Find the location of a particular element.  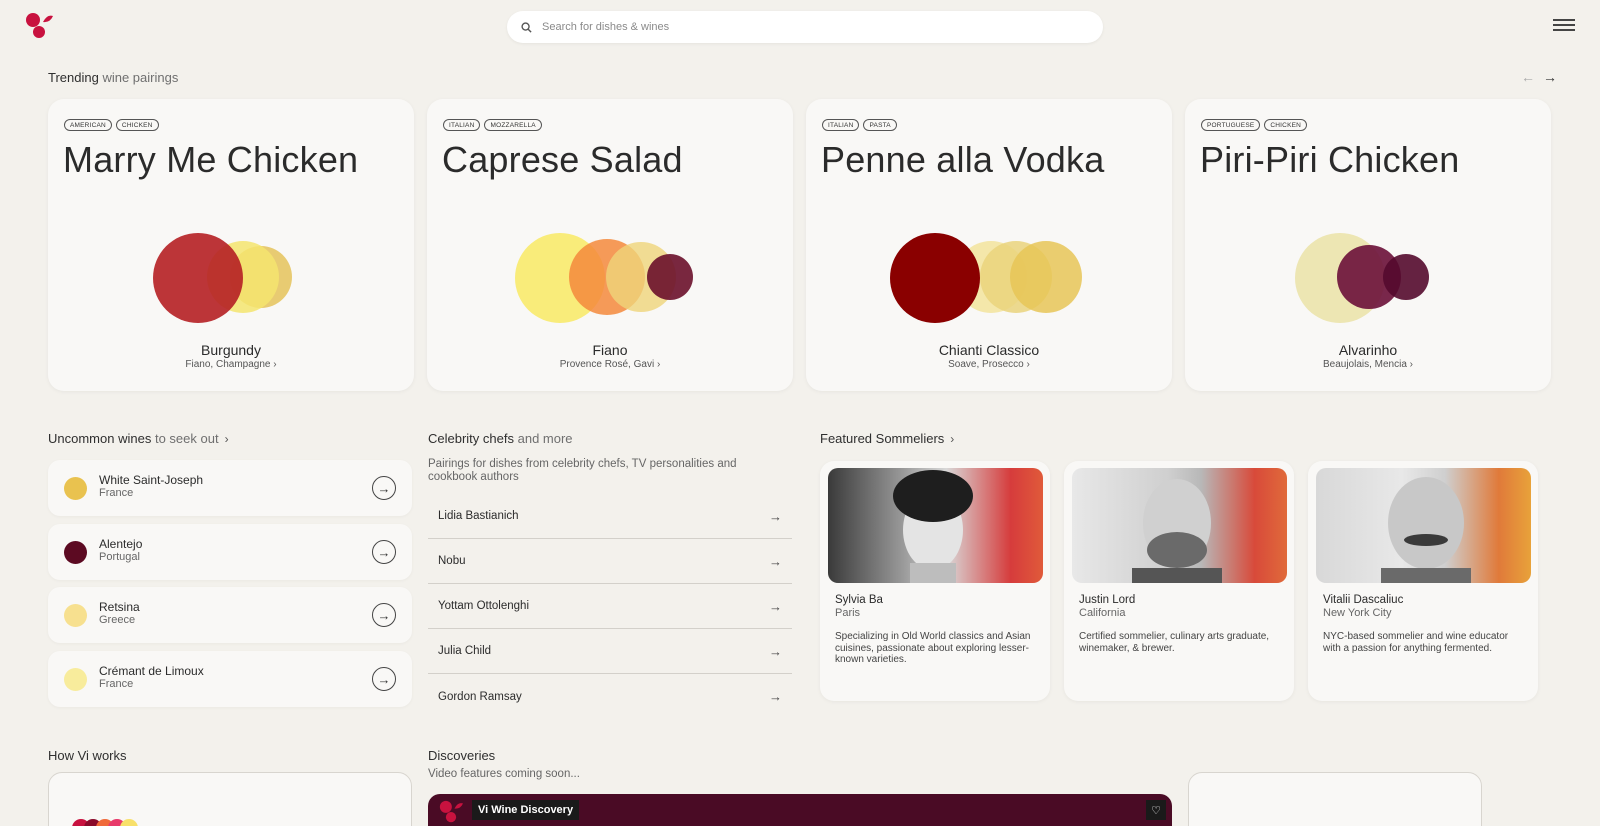

celebrity-chefs-title: Celebrity chefs and more is located at coordinates (500, 438).